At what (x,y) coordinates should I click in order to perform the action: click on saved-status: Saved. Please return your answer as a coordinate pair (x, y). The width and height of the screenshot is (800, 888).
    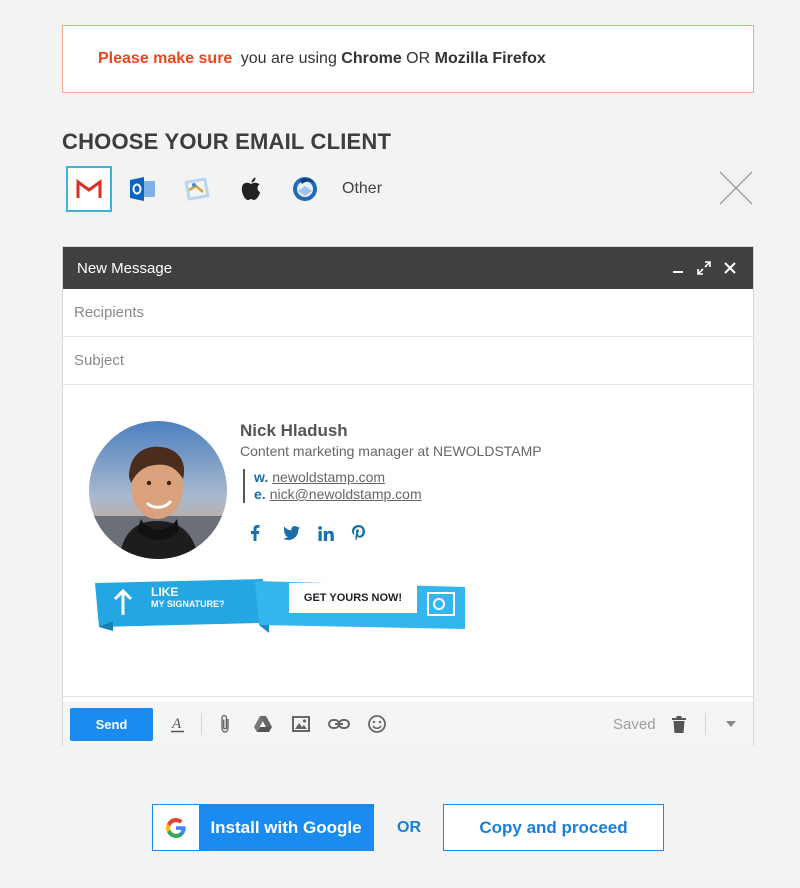
    Looking at the image, I should click on (634, 724).